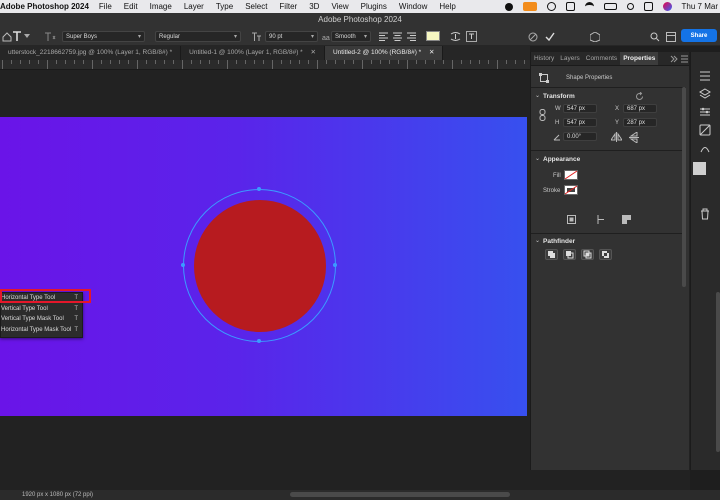 The height and width of the screenshot is (500, 720). I want to click on cancel-edit-icon, so click(533, 37).